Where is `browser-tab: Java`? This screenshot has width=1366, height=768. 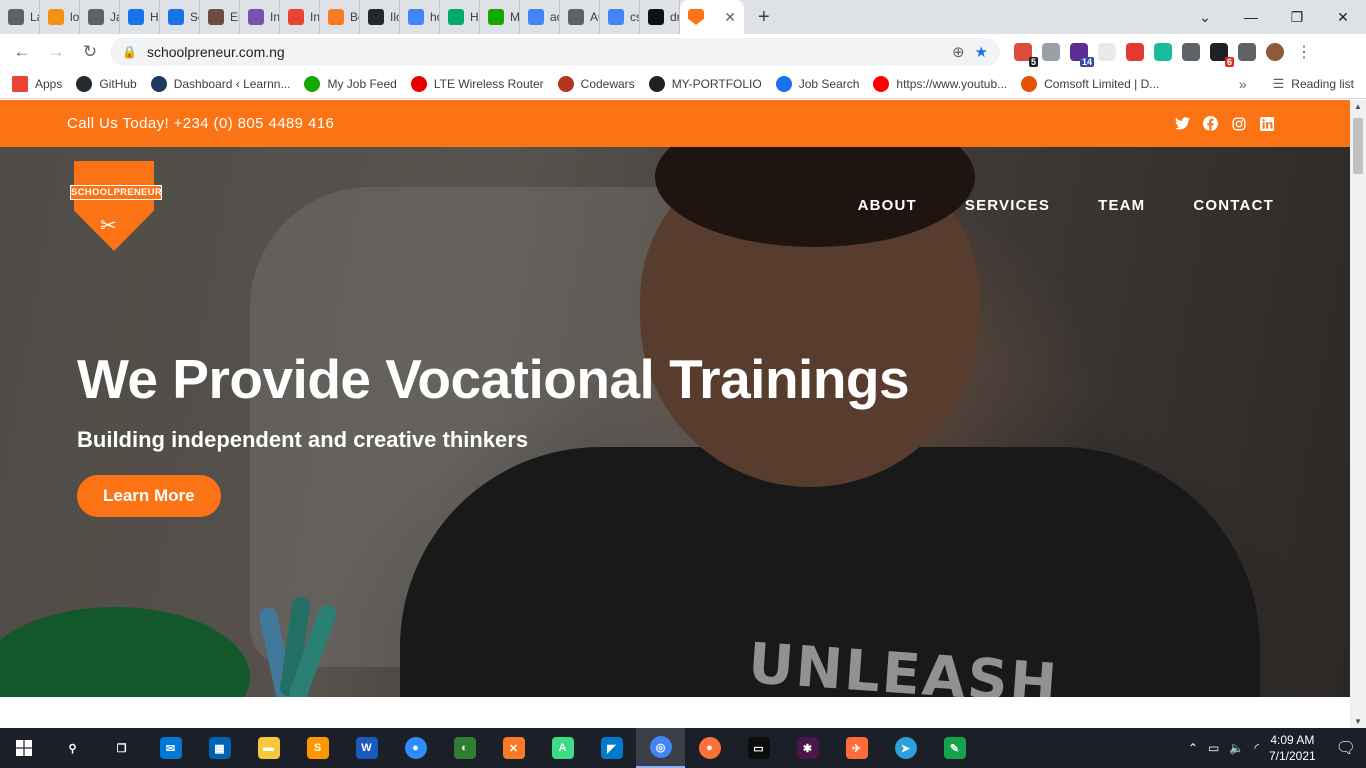
browser-tab: Java is located at coordinates (100, 17).